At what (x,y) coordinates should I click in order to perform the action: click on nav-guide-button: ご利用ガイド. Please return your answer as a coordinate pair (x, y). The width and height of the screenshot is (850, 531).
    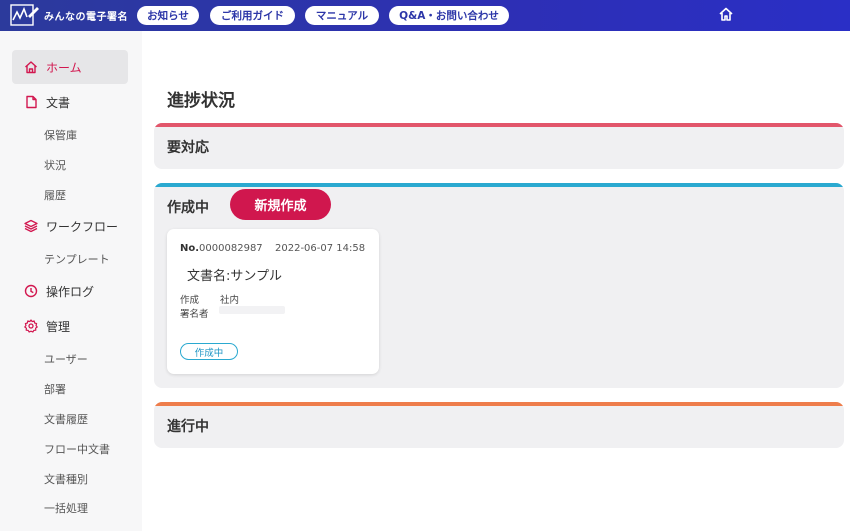
    Looking at the image, I should click on (252, 15).